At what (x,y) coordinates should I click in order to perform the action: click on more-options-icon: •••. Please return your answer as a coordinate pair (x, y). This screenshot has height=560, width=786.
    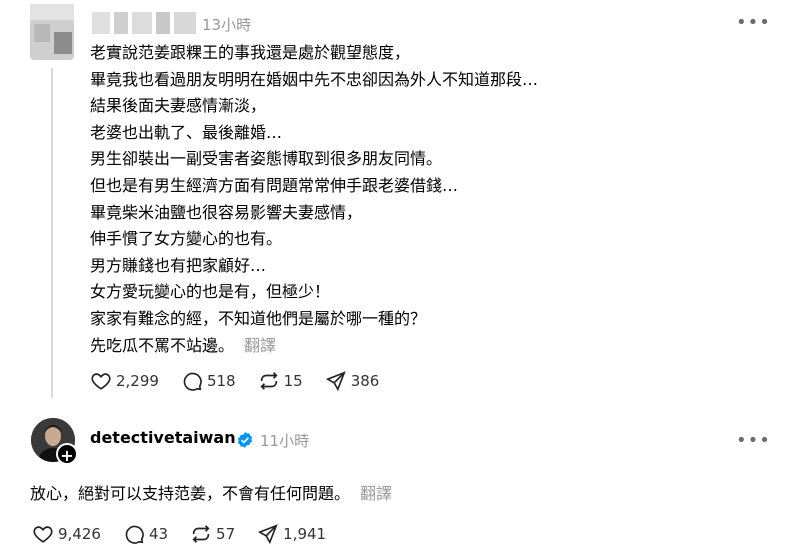
    Looking at the image, I should click on (753, 22).